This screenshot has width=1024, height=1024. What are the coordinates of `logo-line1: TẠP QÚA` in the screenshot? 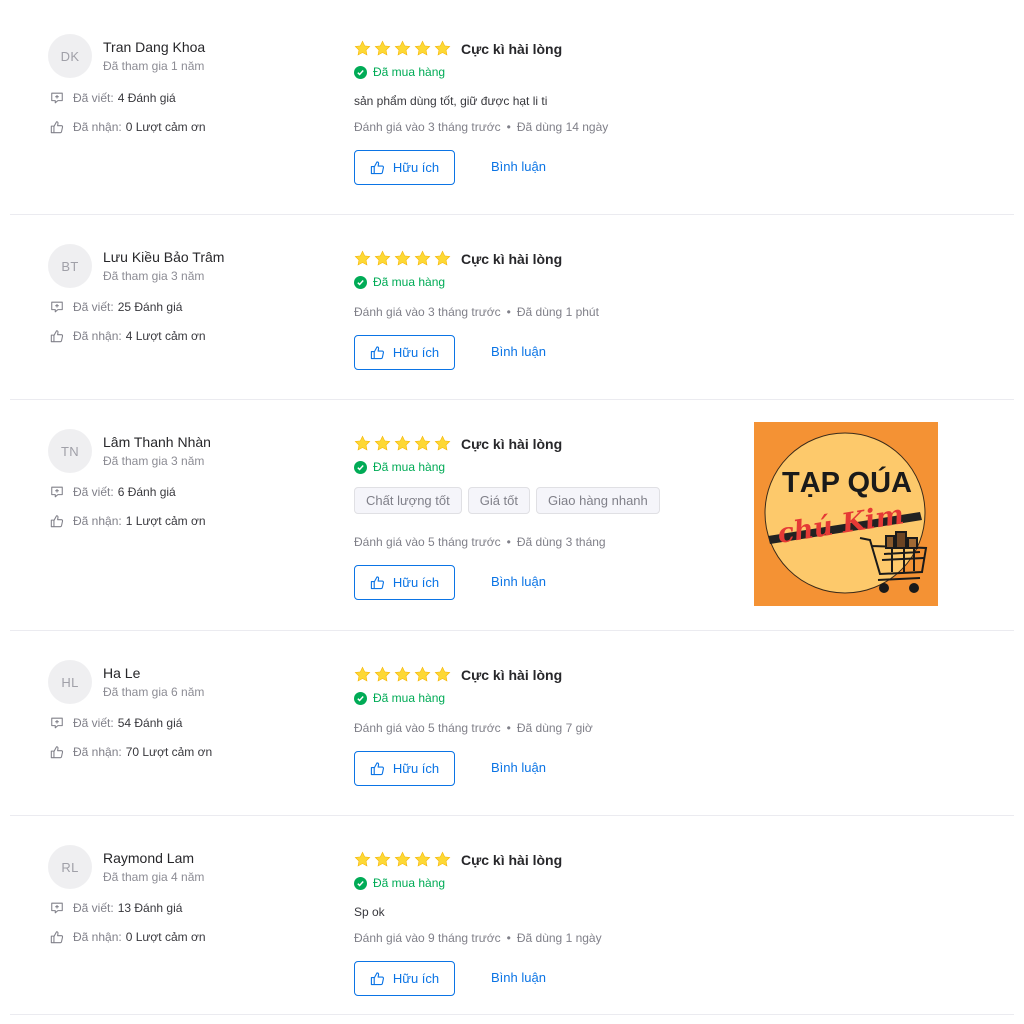 It's located at (847, 482).